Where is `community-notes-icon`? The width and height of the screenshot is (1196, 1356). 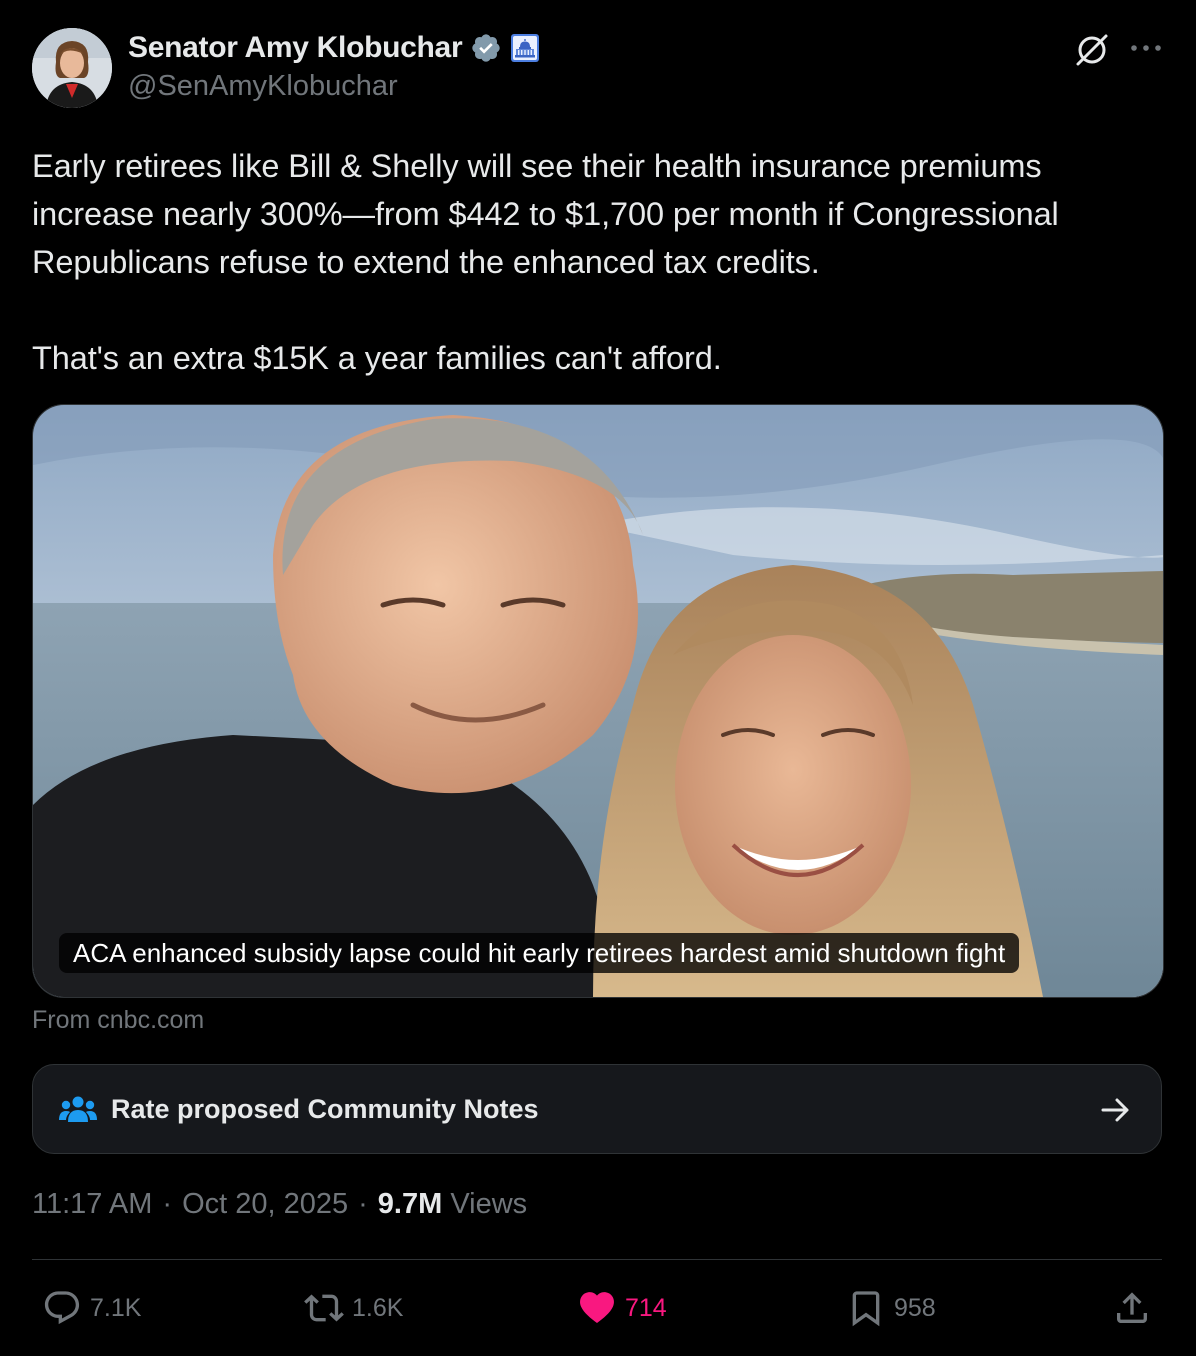
community-notes-icon is located at coordinates (78, 1109).